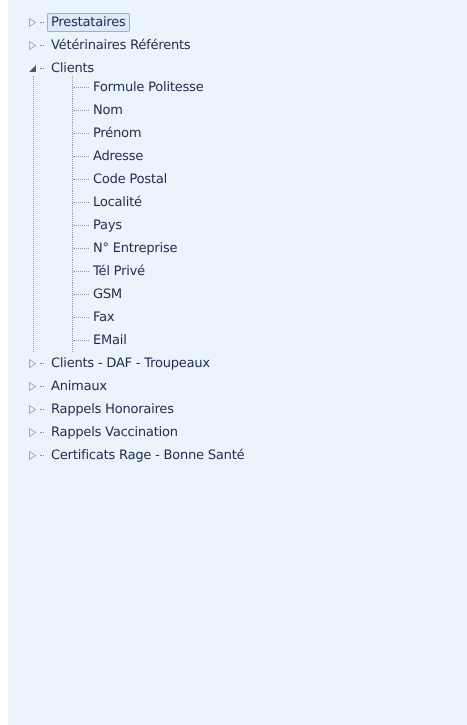  Describe the element at coordinates (117, 133) in the screenshot. I see `tree-item: Prénom` at that location.